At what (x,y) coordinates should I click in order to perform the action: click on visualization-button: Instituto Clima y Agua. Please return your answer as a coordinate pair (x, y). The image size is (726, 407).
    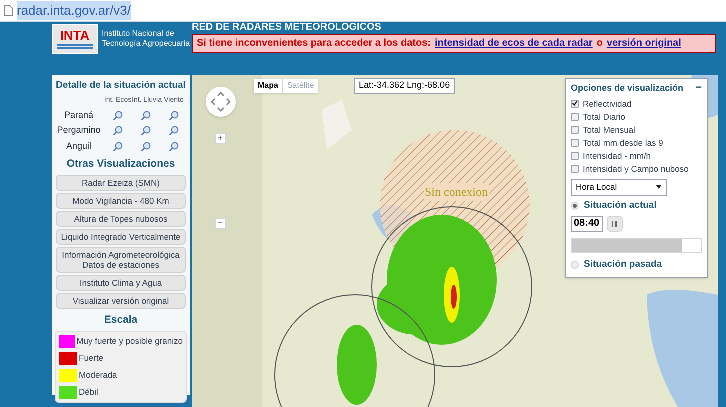
    Looking at the image, I should click on (121, 283).